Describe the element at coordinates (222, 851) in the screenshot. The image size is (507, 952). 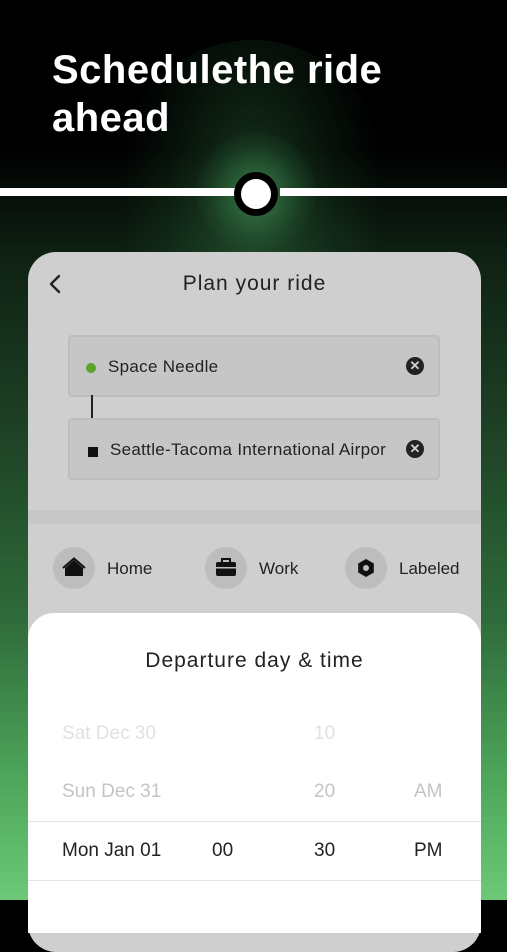
I see `picker-hour: 00` at that location.